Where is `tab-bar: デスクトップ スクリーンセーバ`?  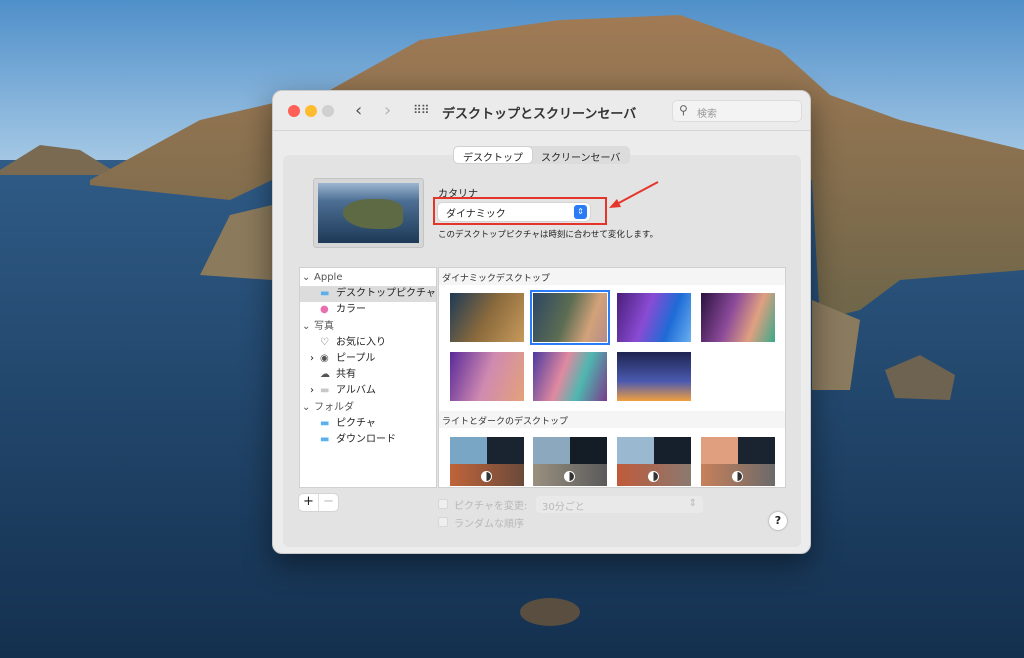
tab-bar: デスクトップ スクリーンセーバ is located at coordinates (542, 155).